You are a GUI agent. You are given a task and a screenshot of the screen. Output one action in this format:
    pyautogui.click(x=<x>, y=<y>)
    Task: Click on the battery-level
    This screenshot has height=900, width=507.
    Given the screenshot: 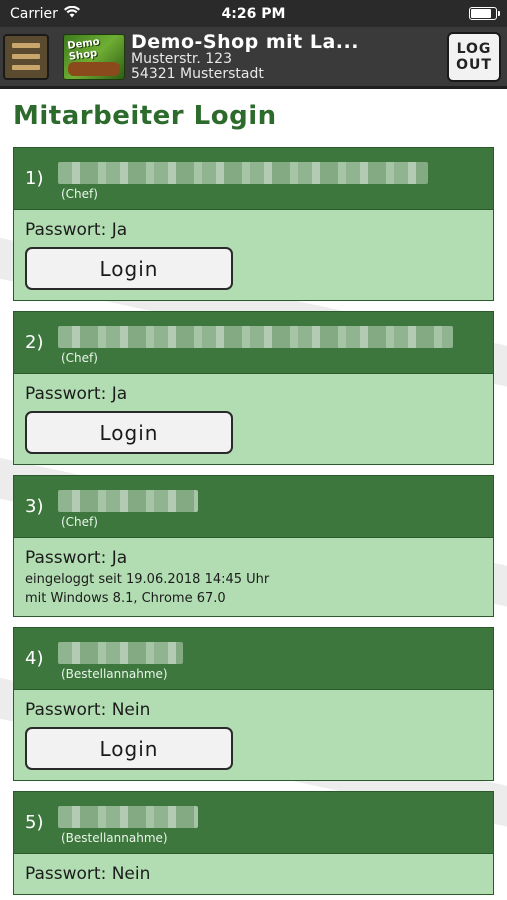 What is the action you would take?
    pyautogui.click(x=481, y=13)
    